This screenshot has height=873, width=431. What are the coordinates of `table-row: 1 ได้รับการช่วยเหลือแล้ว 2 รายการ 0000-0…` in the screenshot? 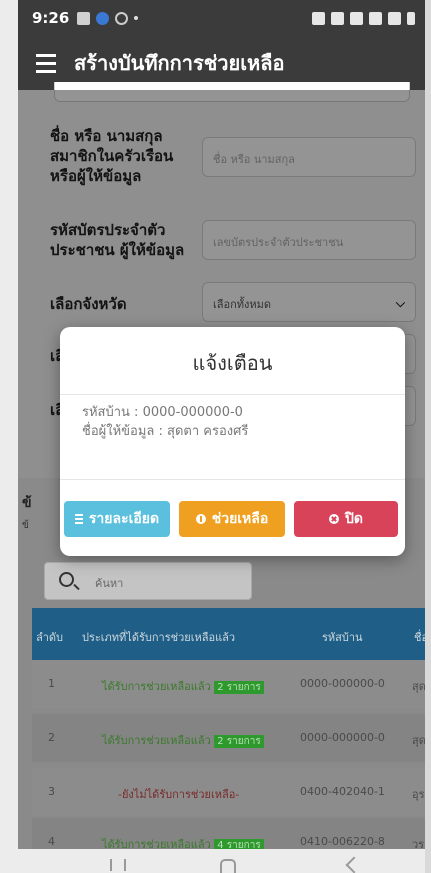 It's located at (228, 684).